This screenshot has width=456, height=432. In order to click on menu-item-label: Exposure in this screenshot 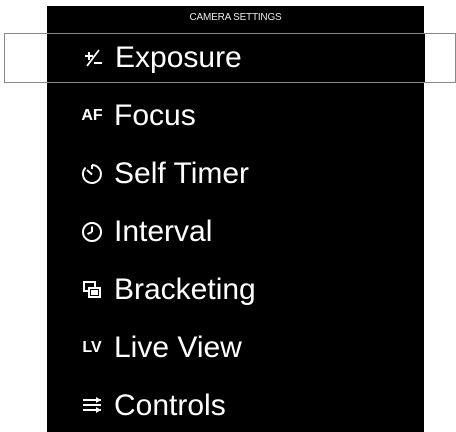, I will do `click(178, 57)`.